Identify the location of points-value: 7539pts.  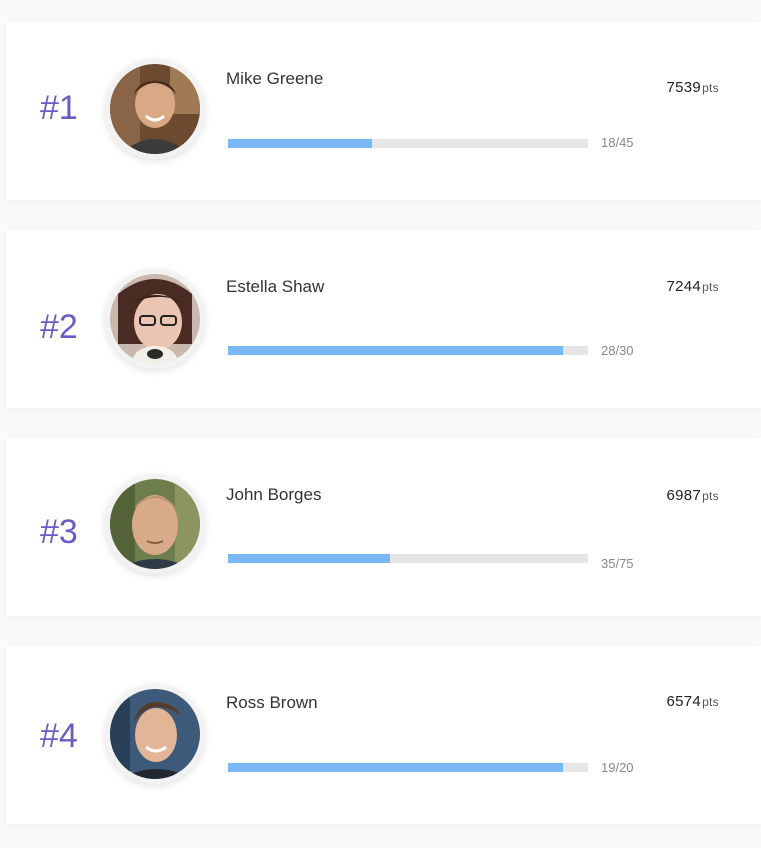
(693, 88).